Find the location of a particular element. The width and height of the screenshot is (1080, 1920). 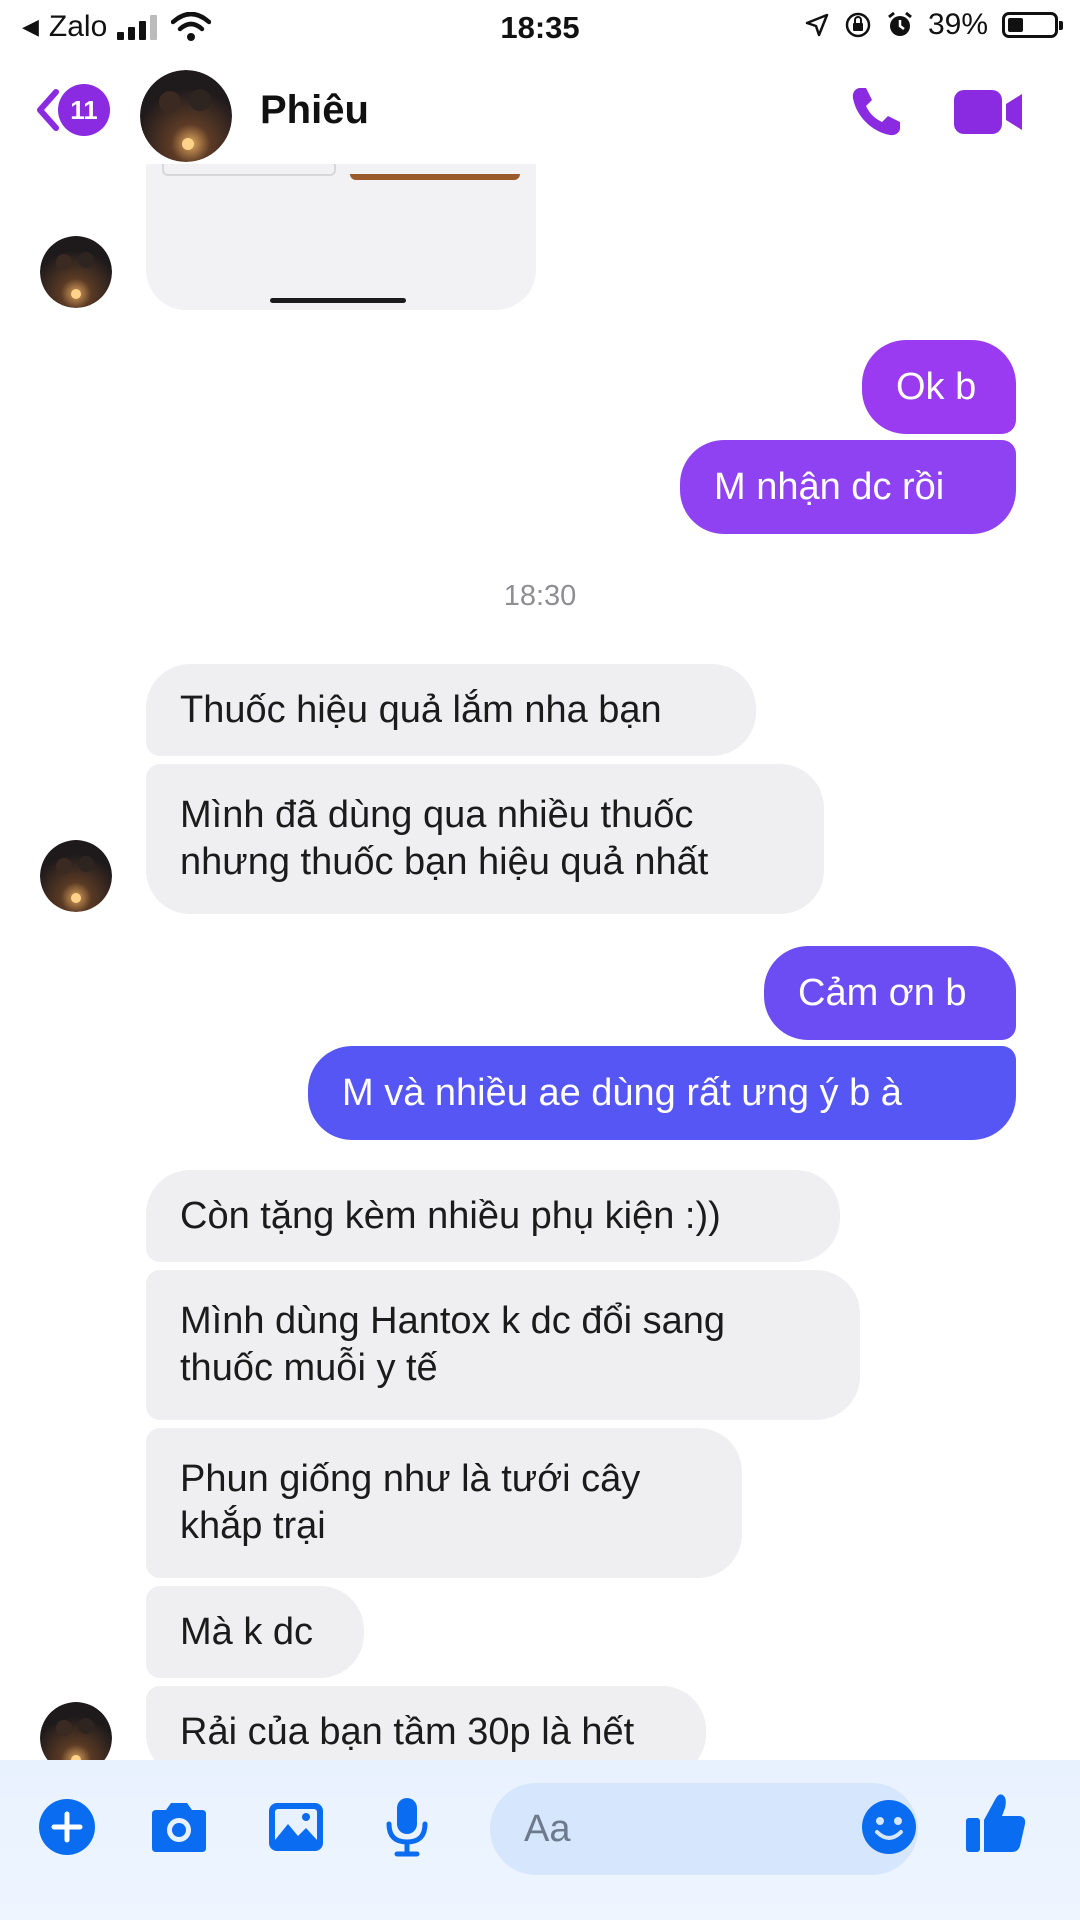

message-text: Cảm ơn b is located at coordinates (882, 992).